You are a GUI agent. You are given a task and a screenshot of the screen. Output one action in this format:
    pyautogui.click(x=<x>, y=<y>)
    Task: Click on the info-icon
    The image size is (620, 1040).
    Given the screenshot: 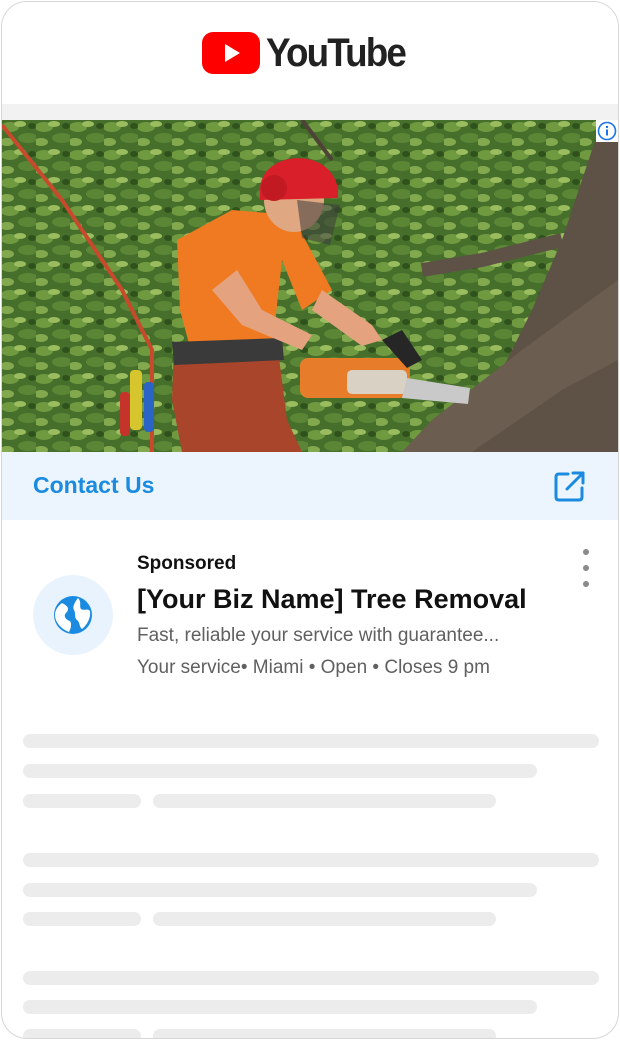 What is the action you would take?
    pyautogui.click(x=607, y=131)
    